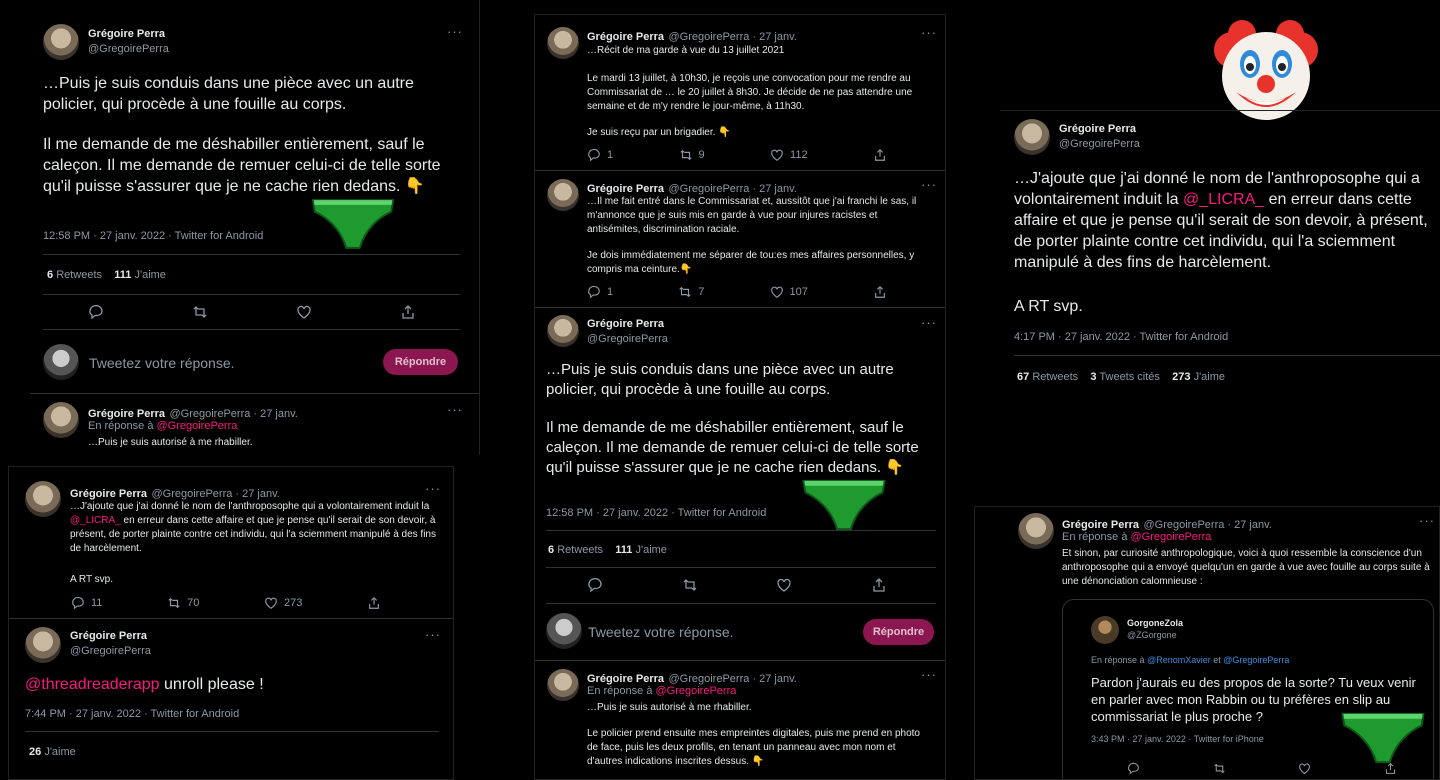 Image resolution: width=1440 pixels, height=780 pixels. I want to click on quoted-avatar, so click(1105, 630).